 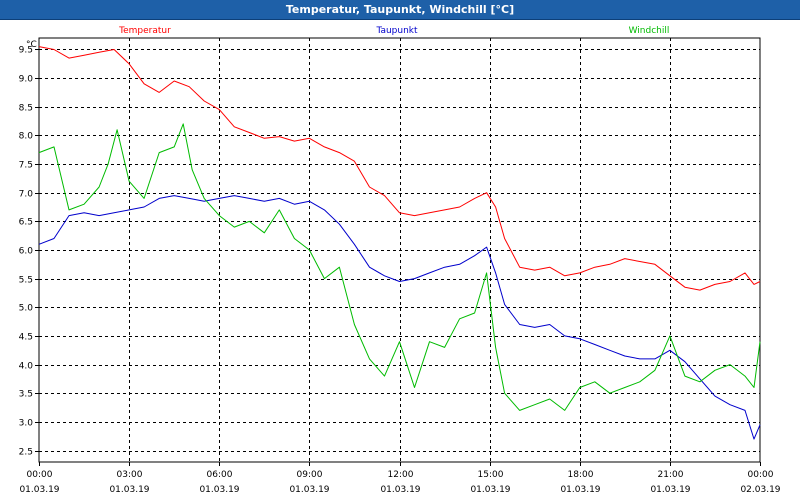 What do you see at coordinates (26, 367) in the screenshot?
I see `y-tick-label: 4.0` at bounding box center [26, 367].